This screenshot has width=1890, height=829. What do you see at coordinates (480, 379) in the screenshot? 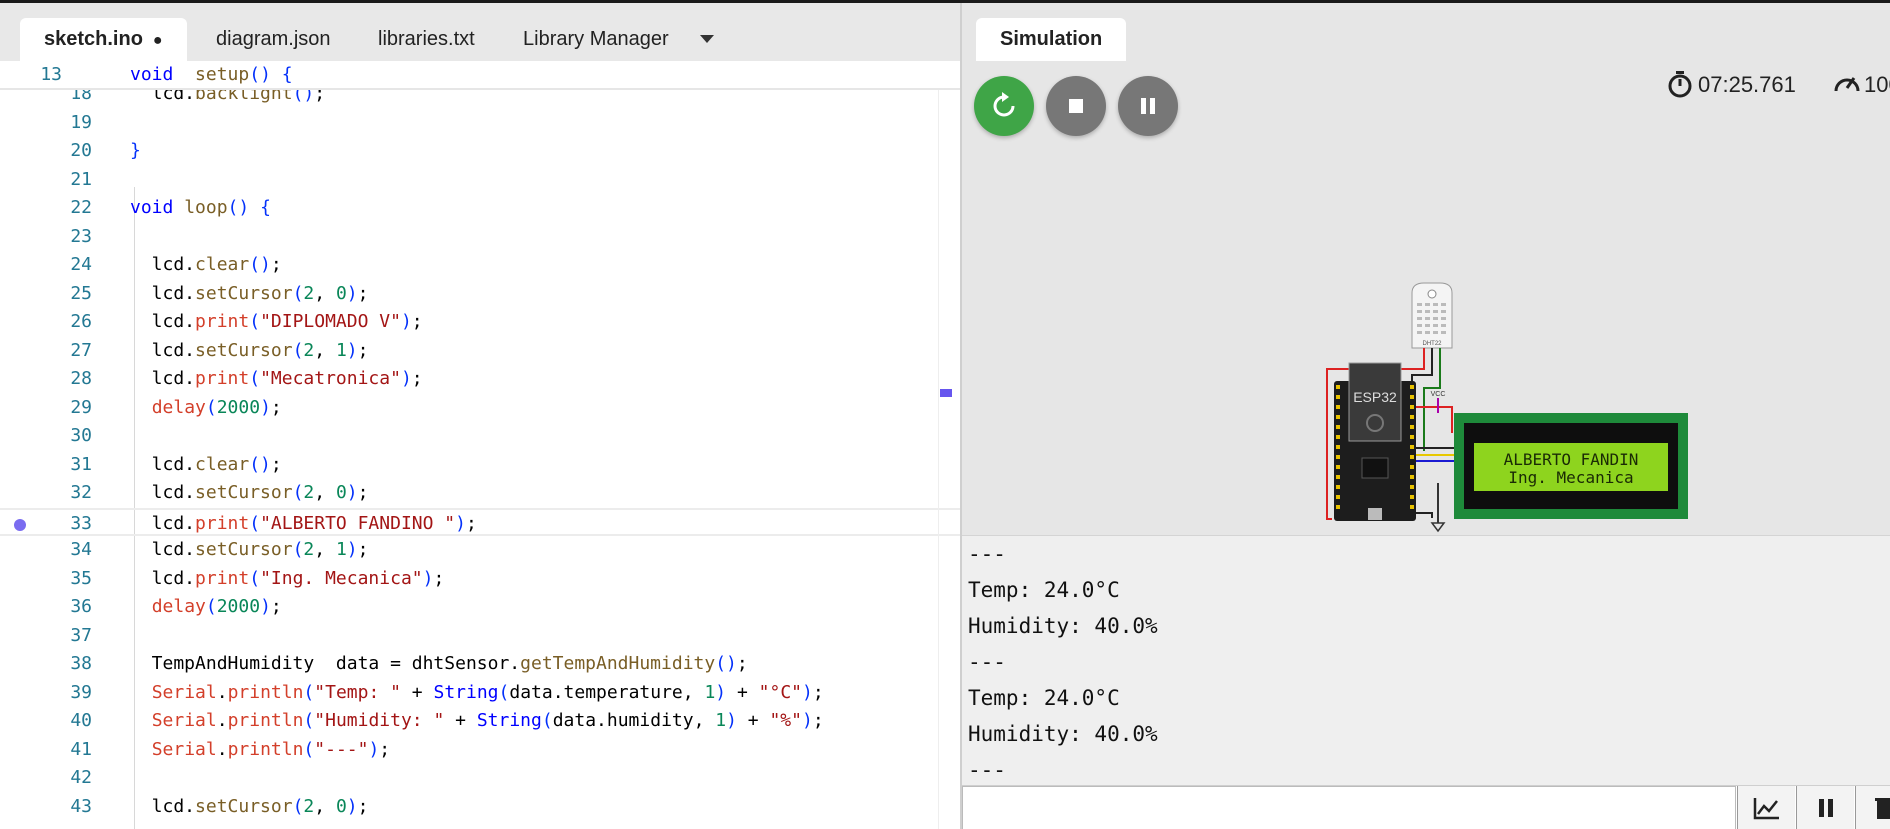
I see `code-line: 28 lcd.print("Mecatronica");` at bounding box center [480, 379].